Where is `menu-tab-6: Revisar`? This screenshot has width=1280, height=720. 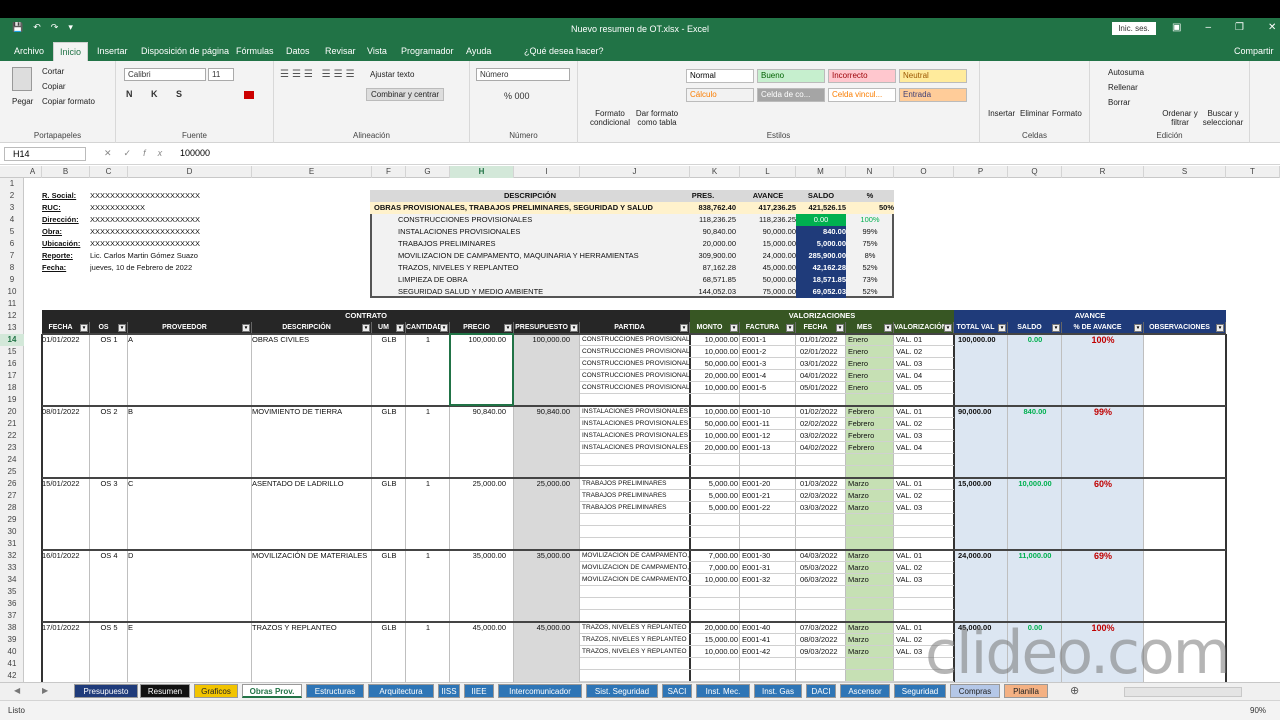
menu-tab-6: Revisar is located at coordinates (340, 51).